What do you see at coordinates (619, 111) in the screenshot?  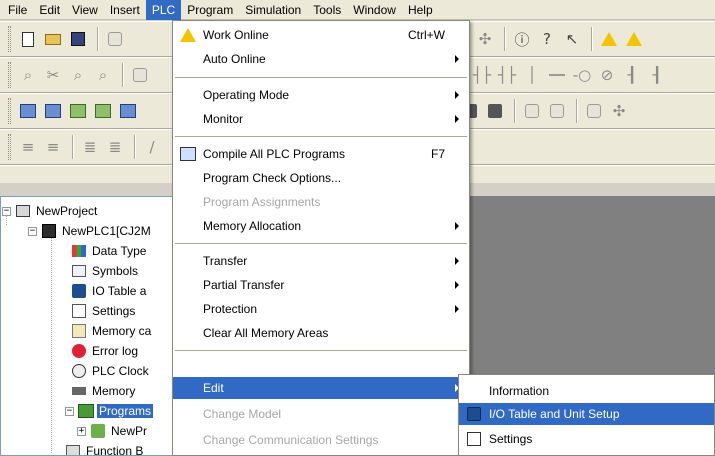 I see `force-button: ✣` at bounding box center [619, 111].